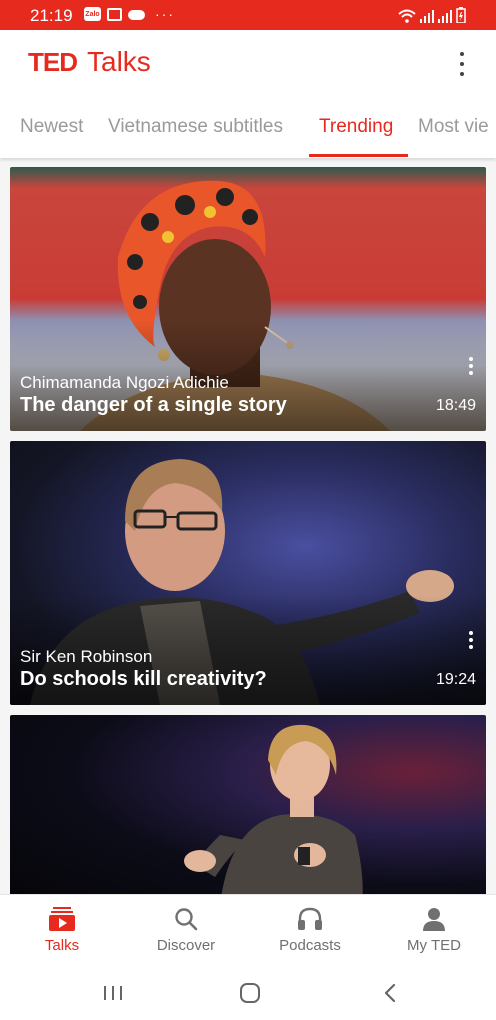  What do you see at coordinates (51, 127) in the screenshot?
I see `tab-newest: Newest` at bounding box center [51, 127].